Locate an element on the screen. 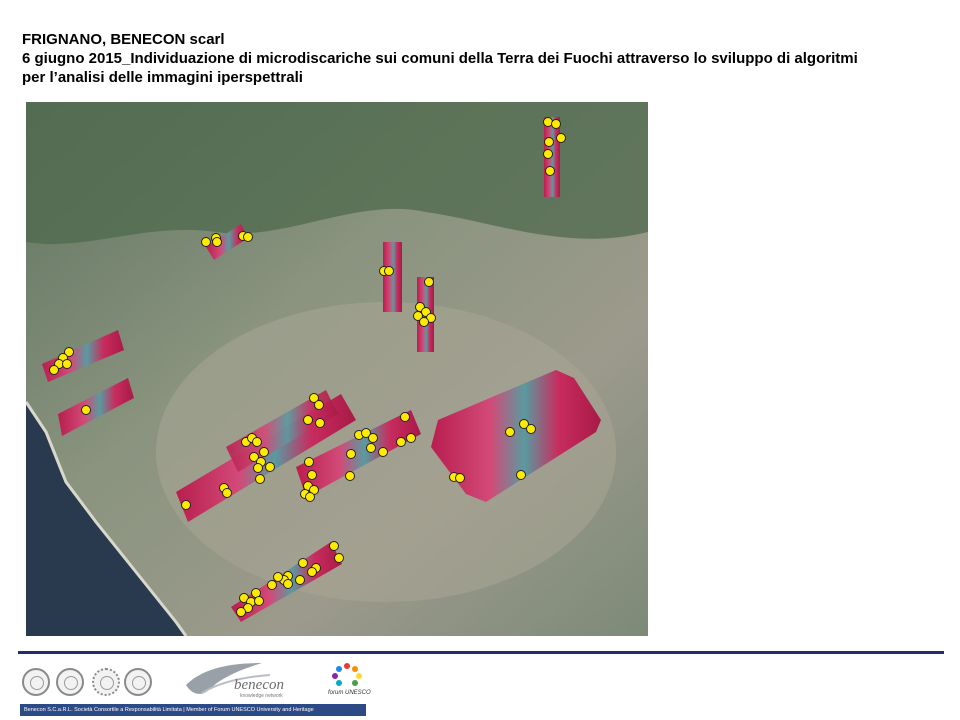 Image resolution: width=960 pixels, height=720 pixels. title-line-1: FRIGNANO, BENECON scarl is located at coordinates (123, 39).